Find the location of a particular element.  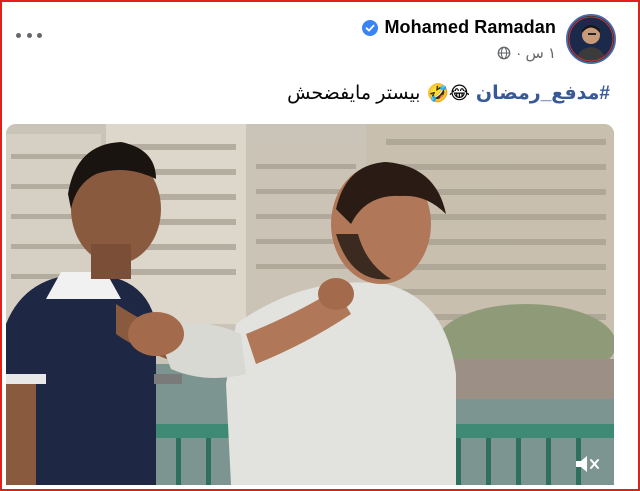

post-timestamp: ١ س · is located at coordinates (536, 53).